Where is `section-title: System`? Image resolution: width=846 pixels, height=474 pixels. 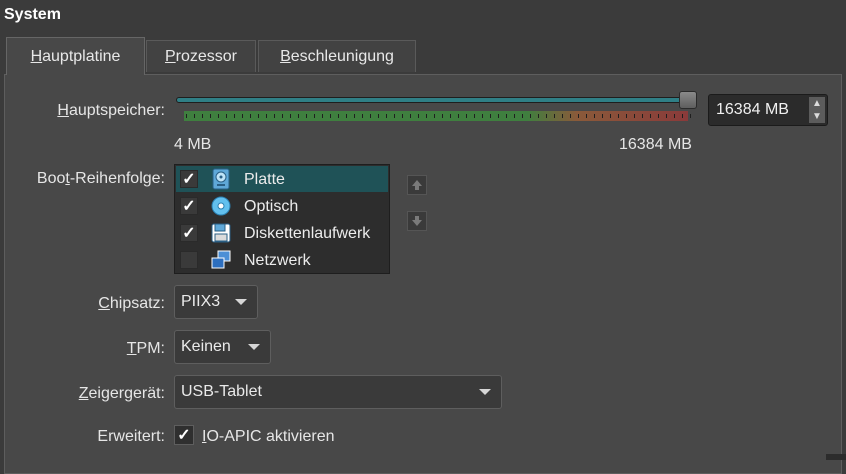
section-title: System is located at coordinates (32, 14).